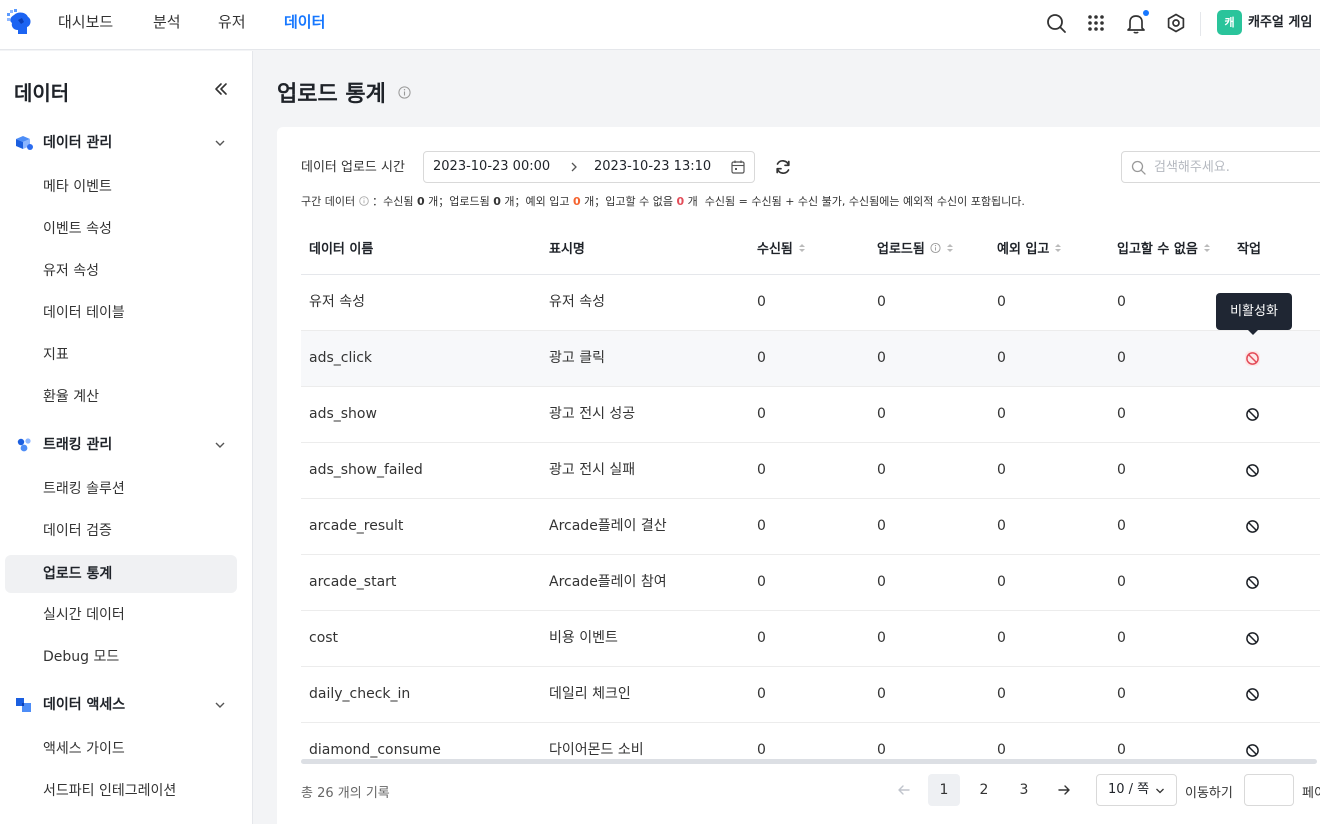  Describe the element at coordinates (738, 167) in the screenshot. I see `calendar-icon` at that location.